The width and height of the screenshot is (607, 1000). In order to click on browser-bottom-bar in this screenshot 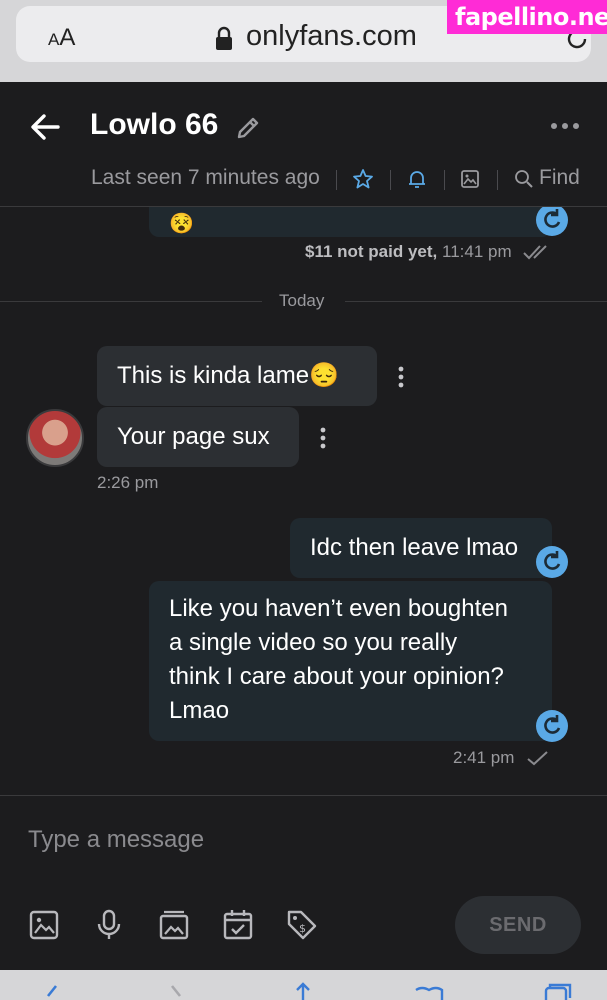, I will do `click(303, 985)`.